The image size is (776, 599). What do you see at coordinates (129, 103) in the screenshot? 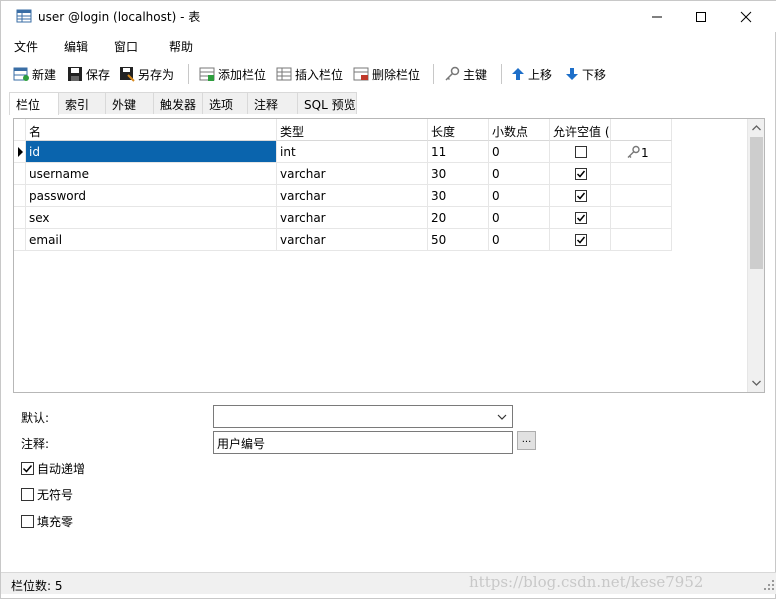
I see `tab-foreign-keys: 外键` at bounding box center [129, 103].